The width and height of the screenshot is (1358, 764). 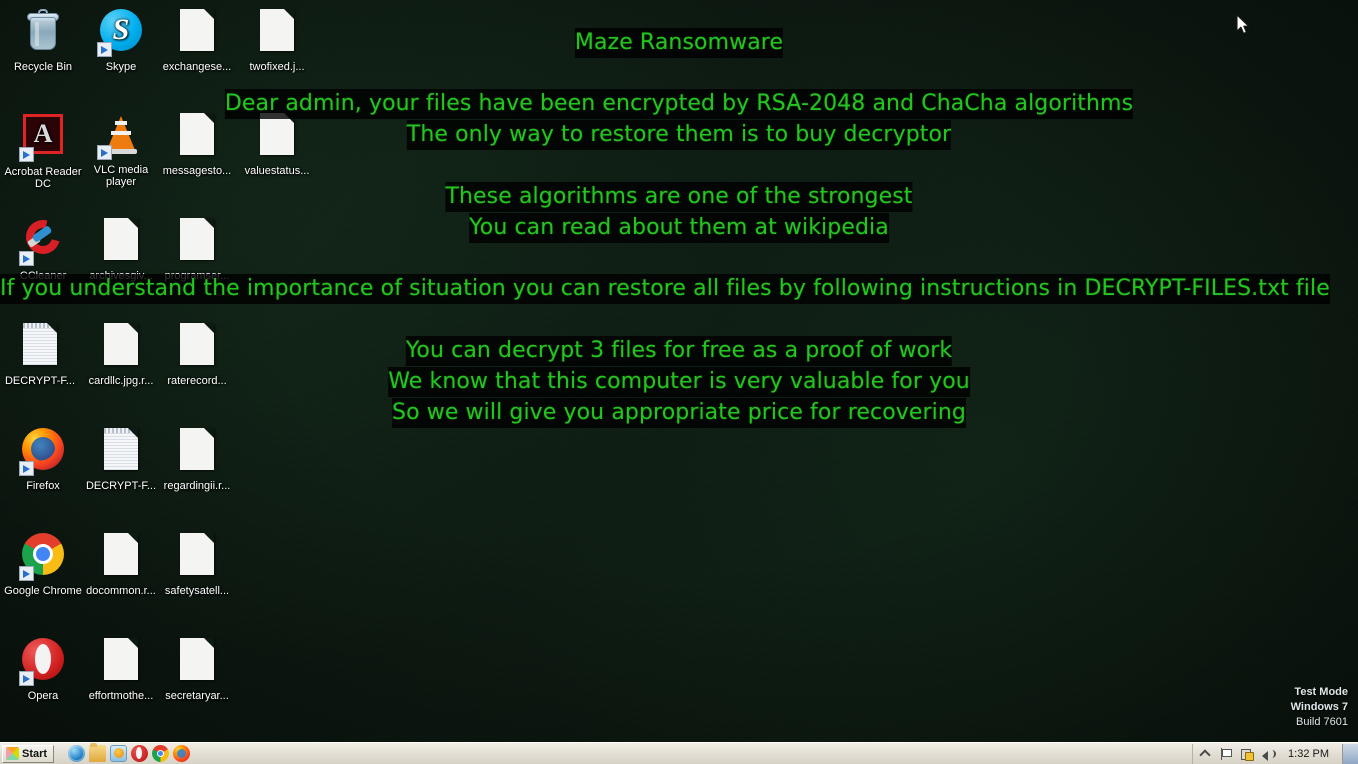 I want to click on desktop-icon-label: Acrobat Reader DC, so click(x=43, y=178).